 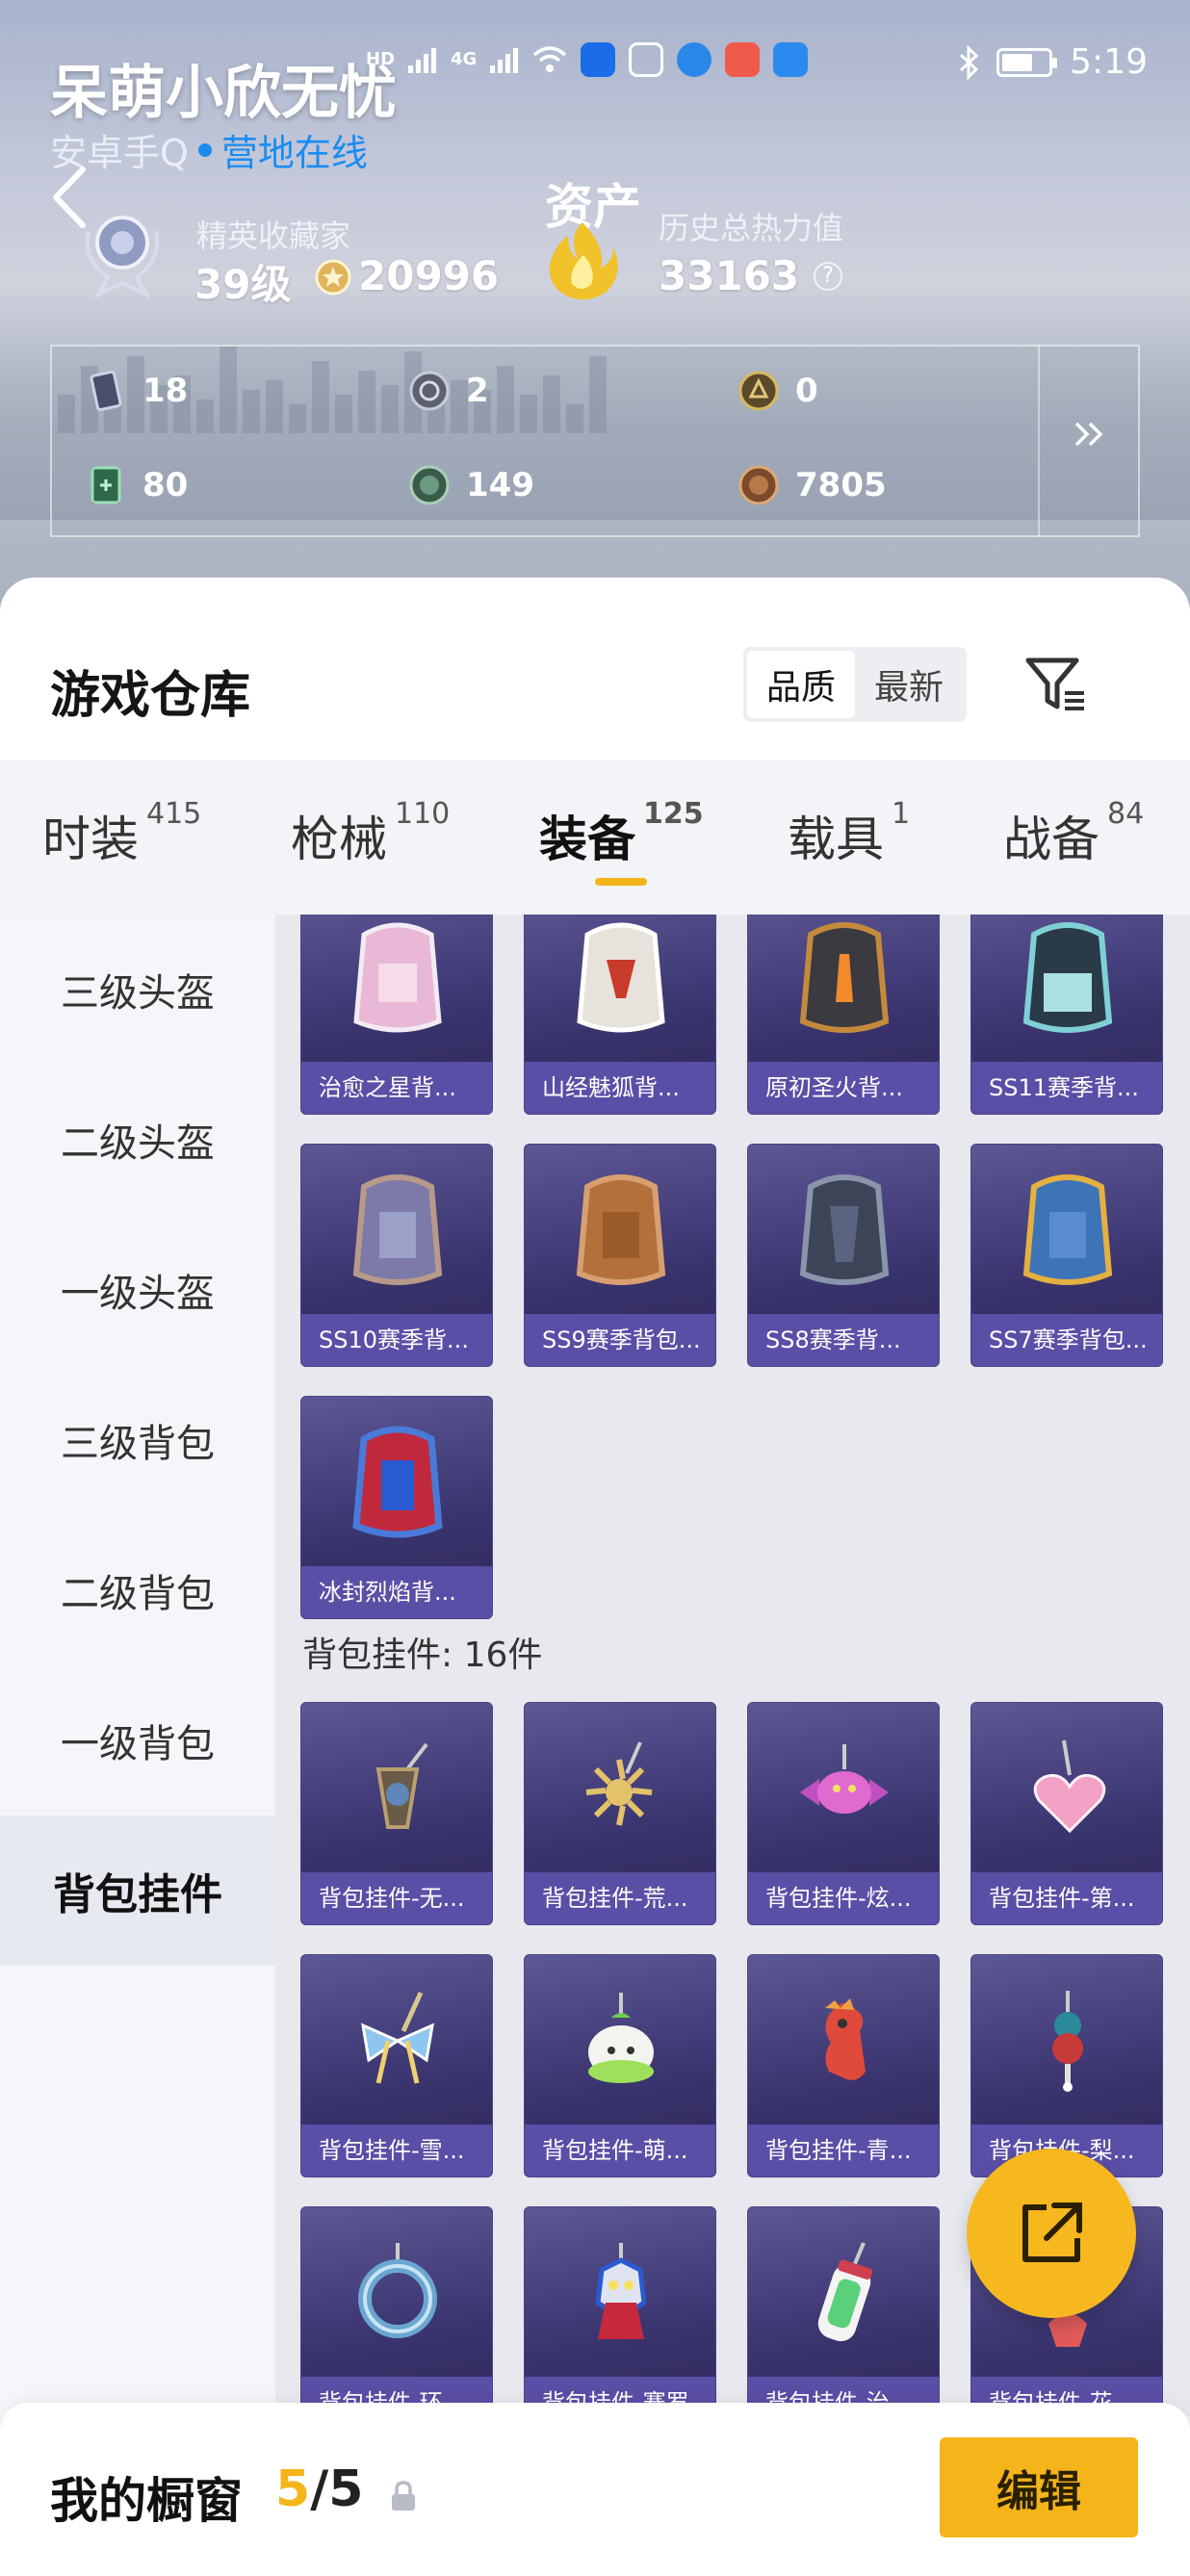 What do you see at coordinates (478, 391) in the screenshot?
I see `stat-value: 2` at bounding box center [478, 391].